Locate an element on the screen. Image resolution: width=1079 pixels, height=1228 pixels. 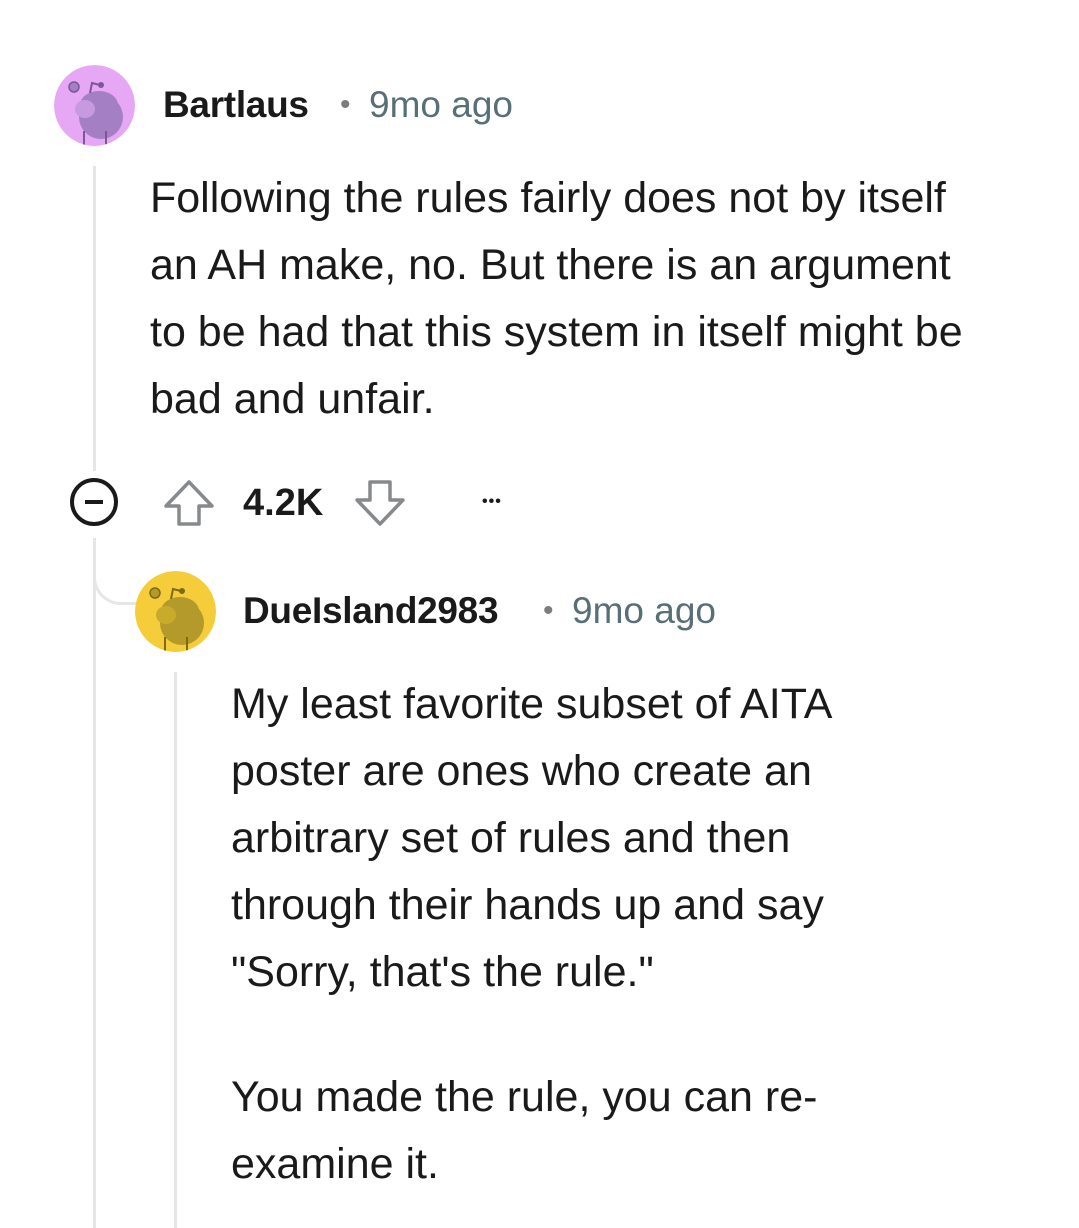
comment-author: DueIsland2983 is located at coordinates (371, 611).